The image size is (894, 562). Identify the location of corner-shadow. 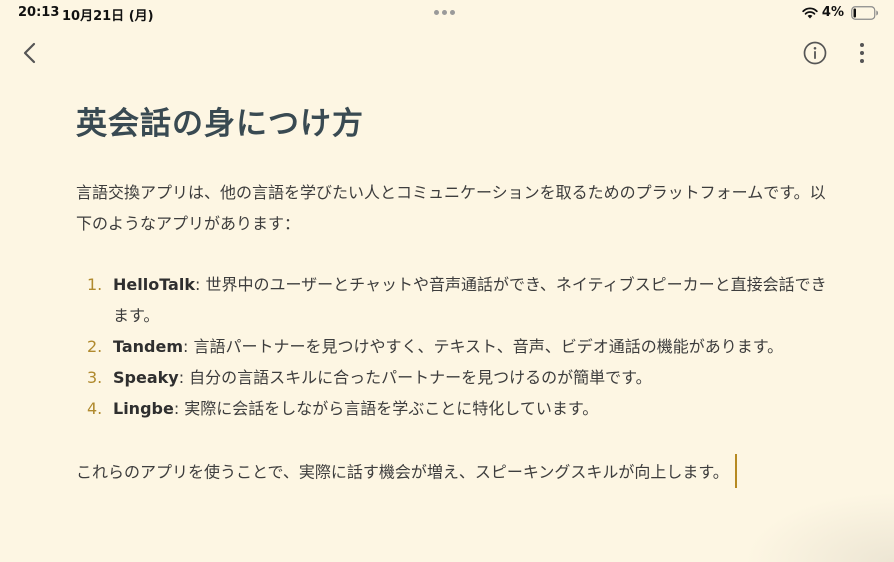
(819, 527).